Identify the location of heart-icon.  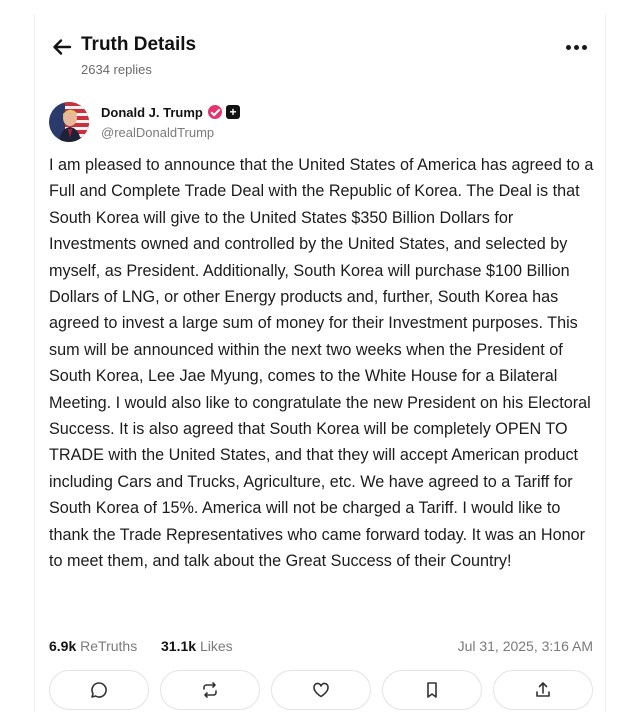
(321, 690).